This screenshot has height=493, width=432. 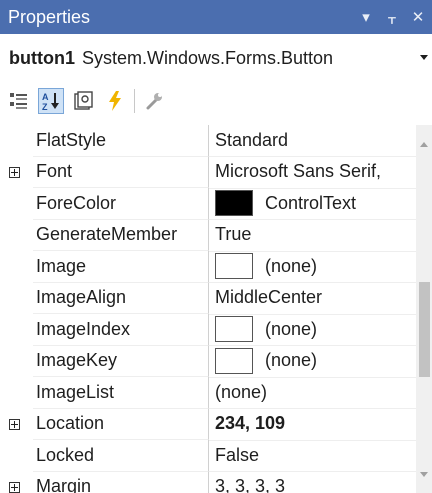 I want to click on property-name: Font, so click(x=121, y=172).